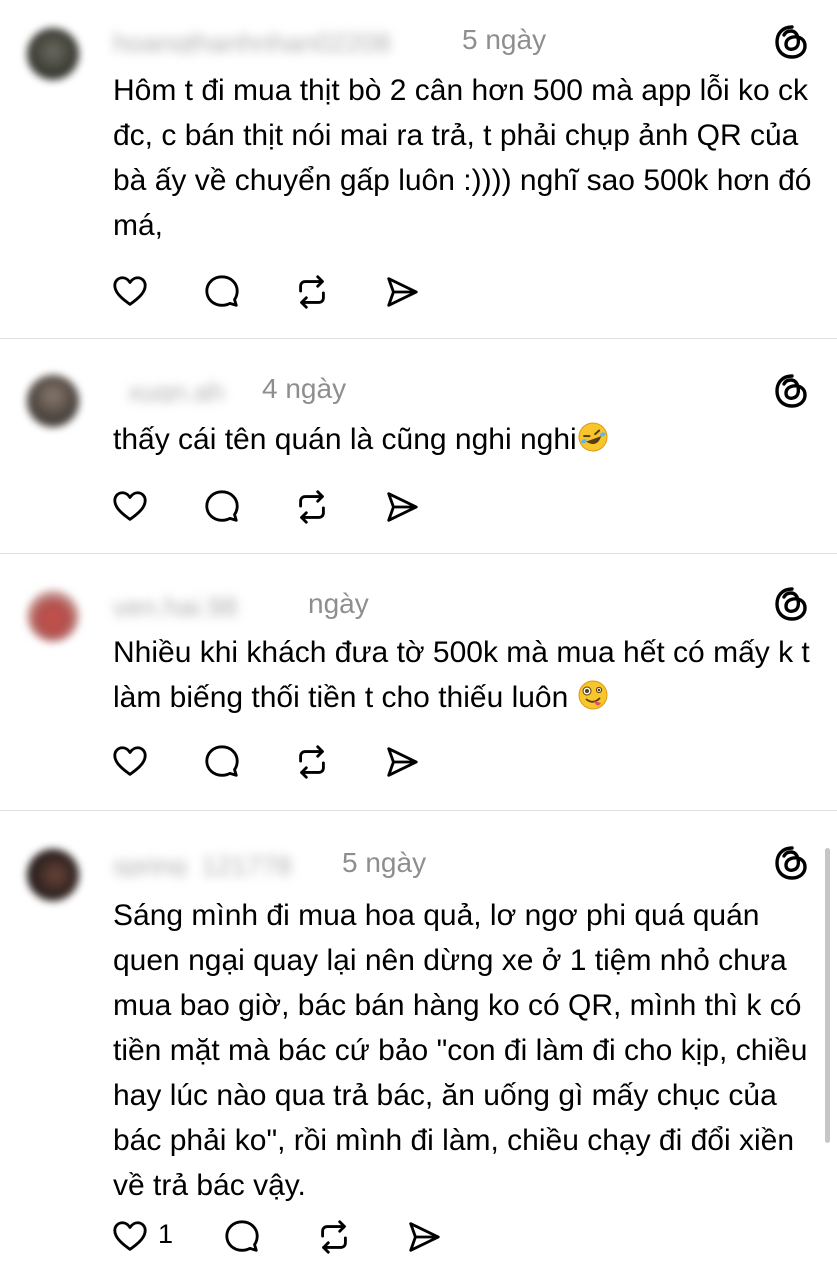  Describe the element at coordinates (183, 390) in the screenshot. I see `username: _xuqn.ah` at that location.